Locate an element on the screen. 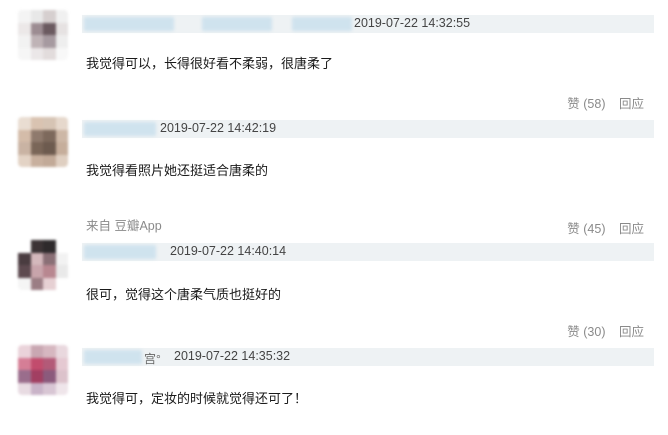 The width and height of the screenshot is (668, 435). comment-actions: 赞 (45) 回应 is located at coordinates (600, 227).